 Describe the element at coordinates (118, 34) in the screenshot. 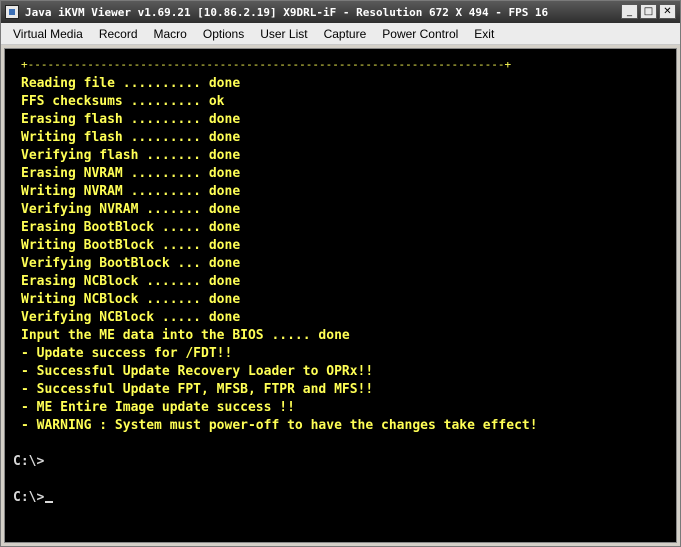

I see `menu-record: Record` at that location.